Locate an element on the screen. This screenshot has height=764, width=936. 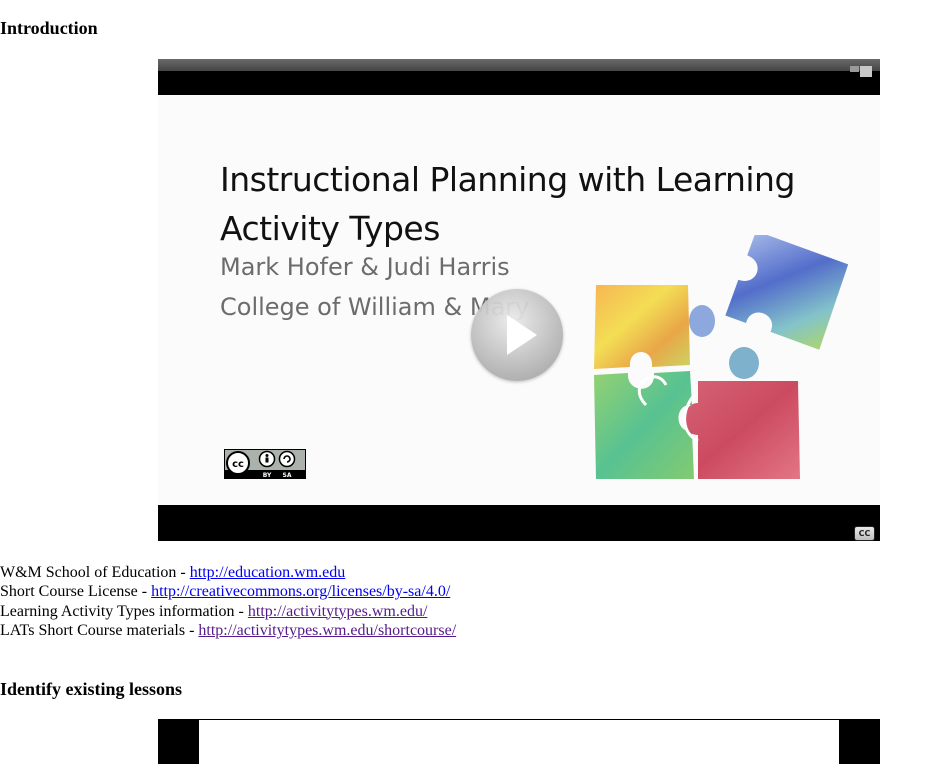
cc-by-label: BY is located at coordinates (267, 475).